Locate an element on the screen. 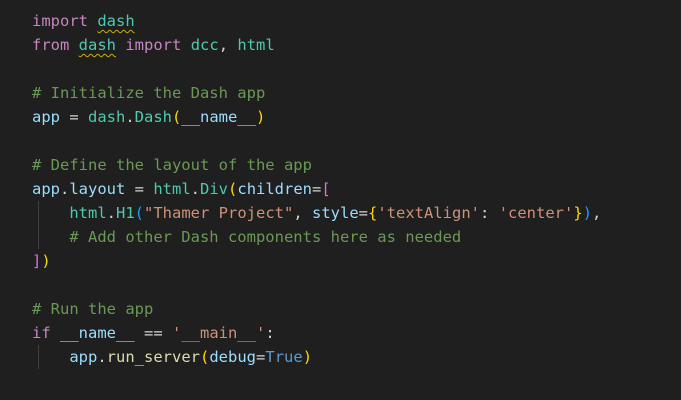 This screenshot has height=400, width=681. code-token: # Initialize the Dash app is located at coordinates (149, 93).